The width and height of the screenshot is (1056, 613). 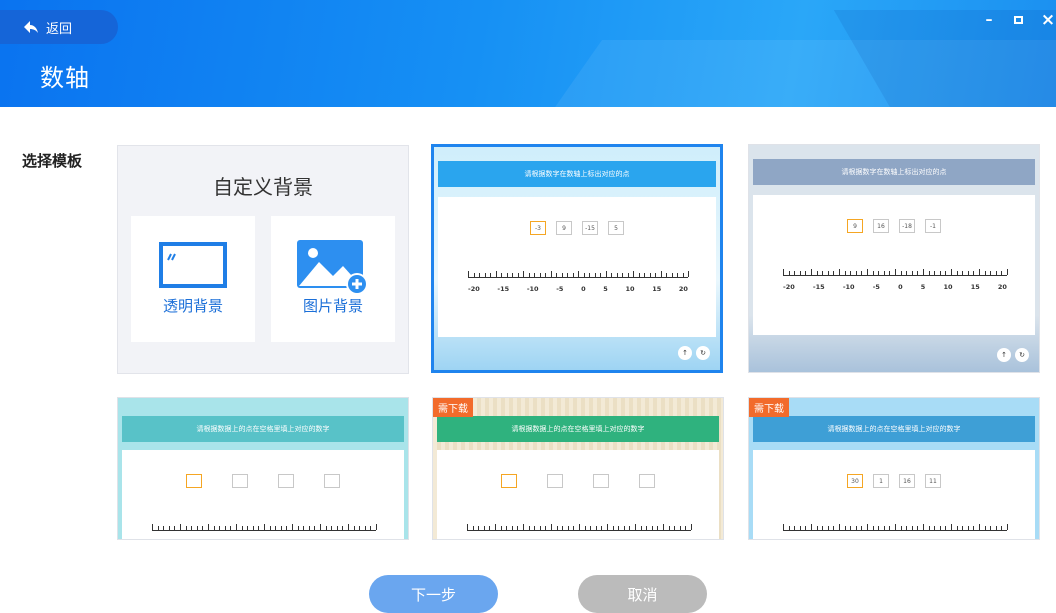 What do you see at coordinates (193, 279) in the screenshot?
I see `transparent-background-option: 透明背景` at bounding box center [193, 279].